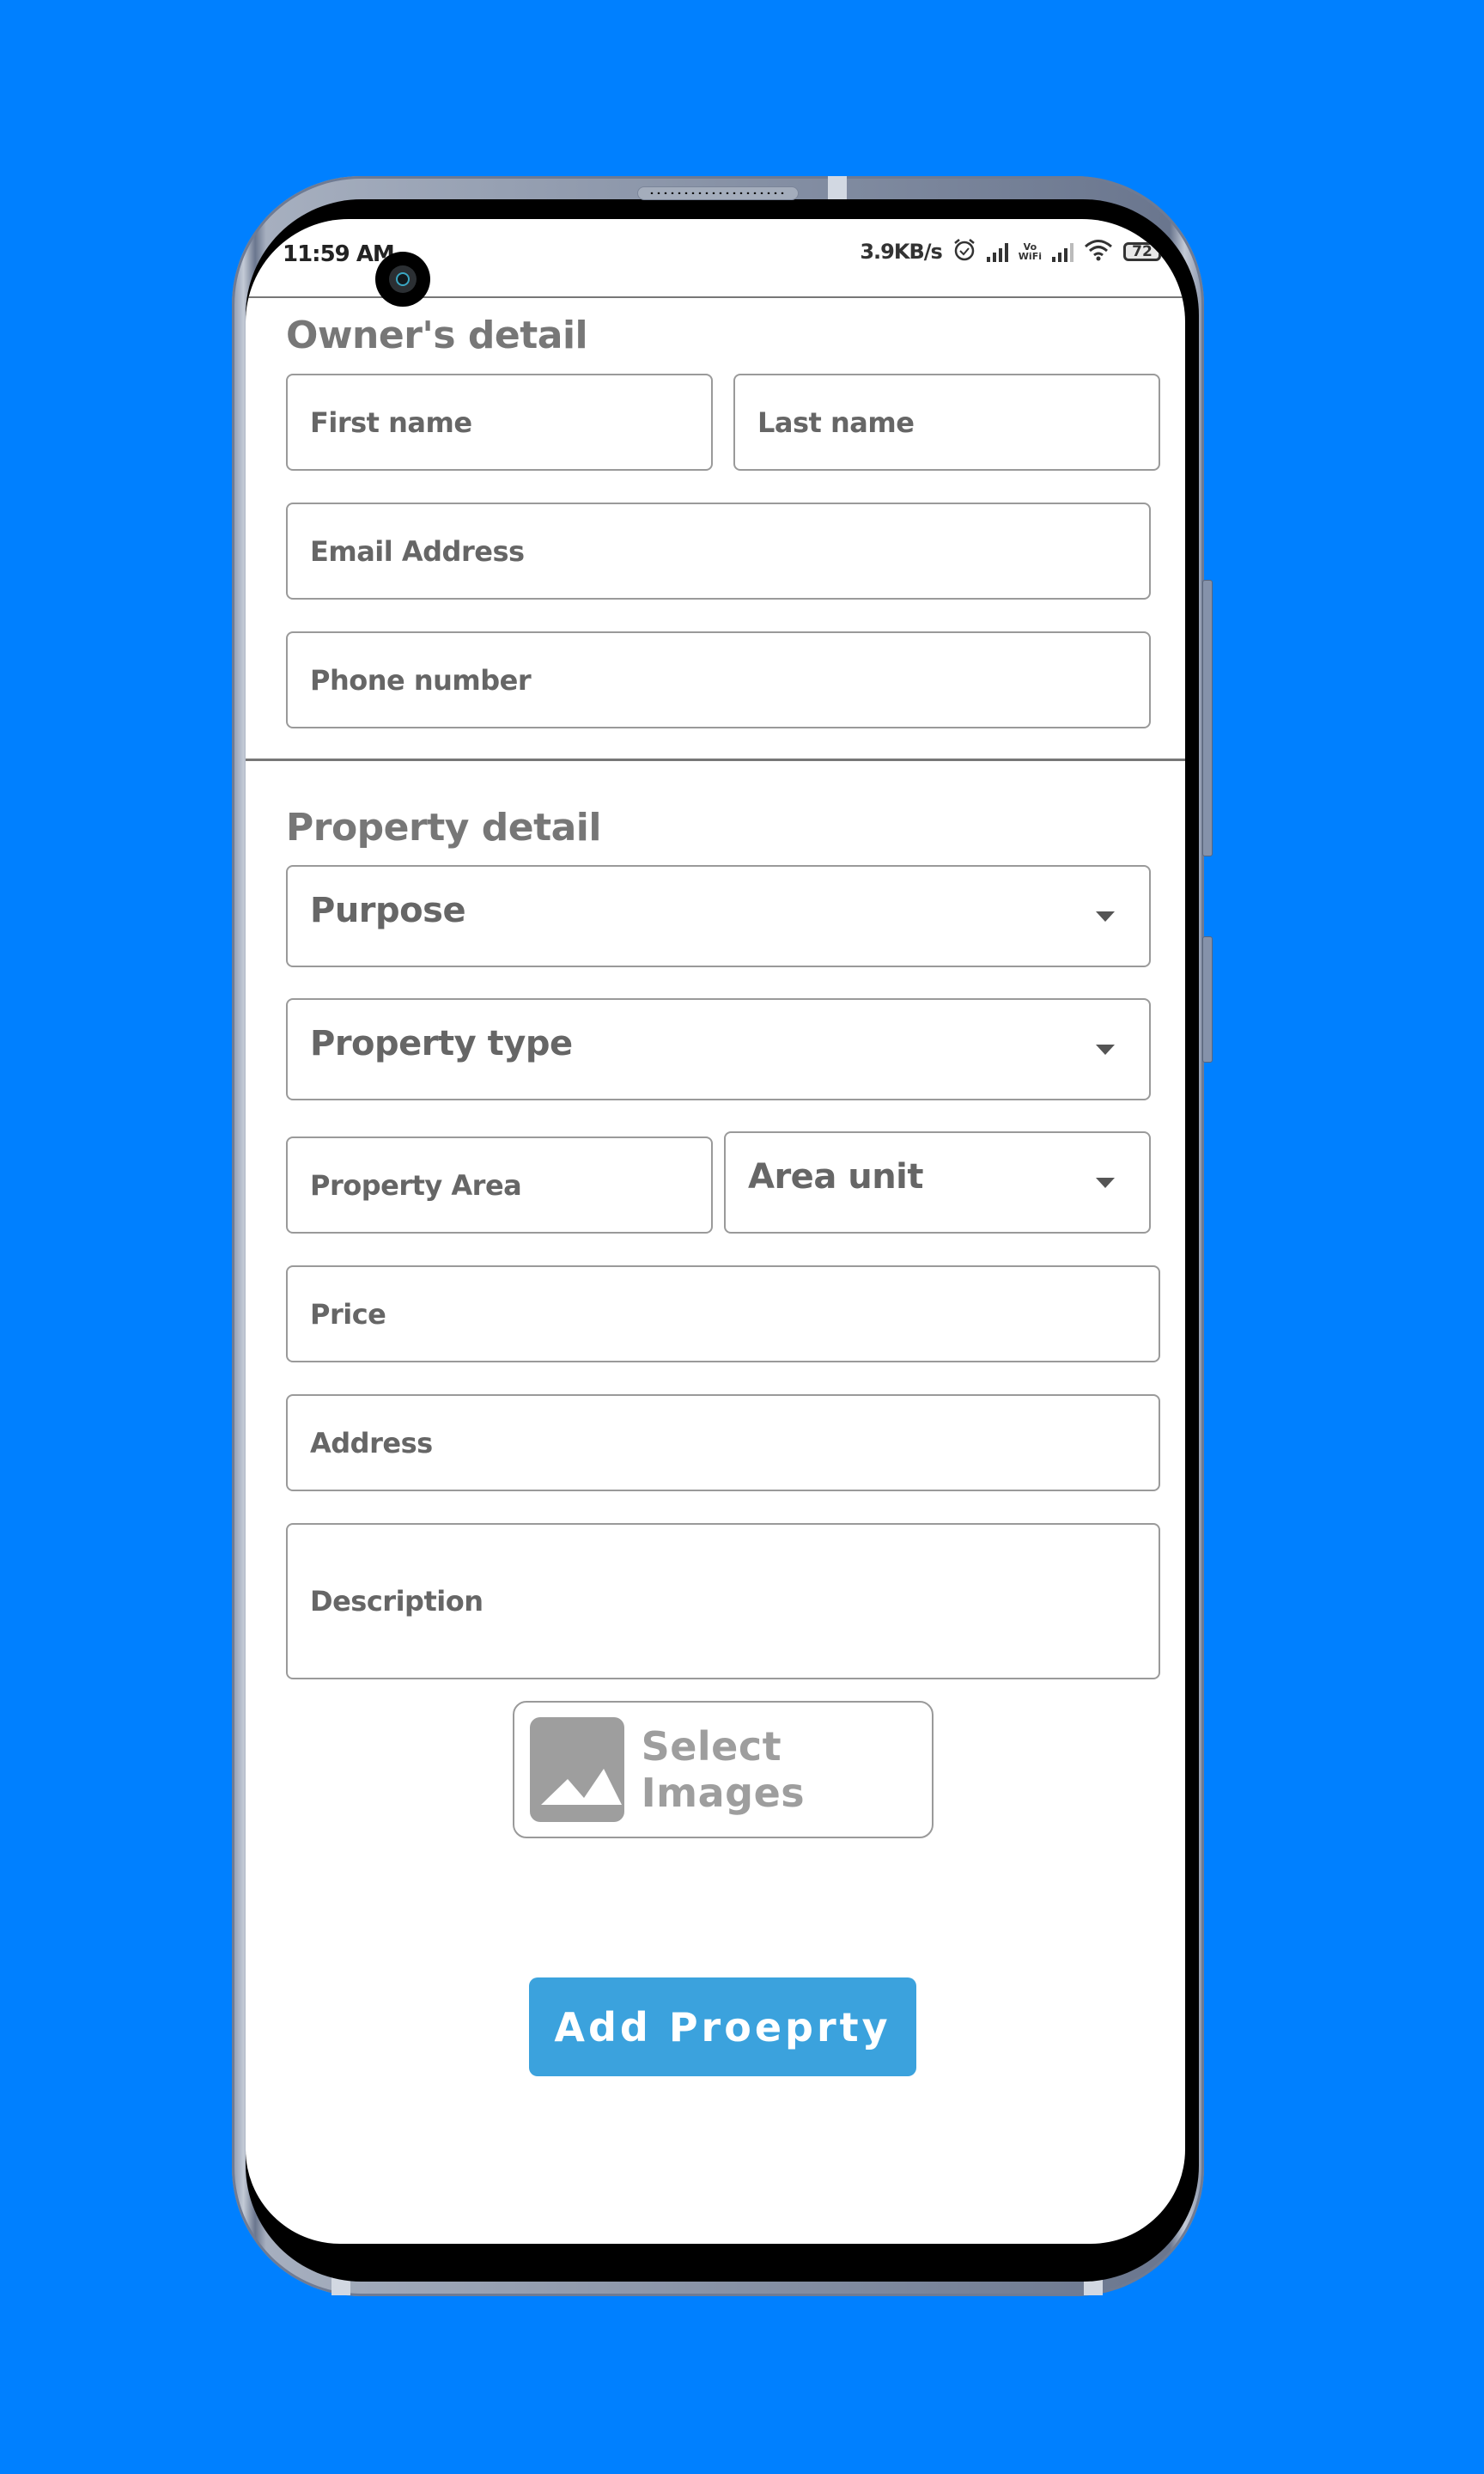 This screenshot has width=1484, height=2474. I want to click on last-name-placeholder: Last name, so click(836, 422).